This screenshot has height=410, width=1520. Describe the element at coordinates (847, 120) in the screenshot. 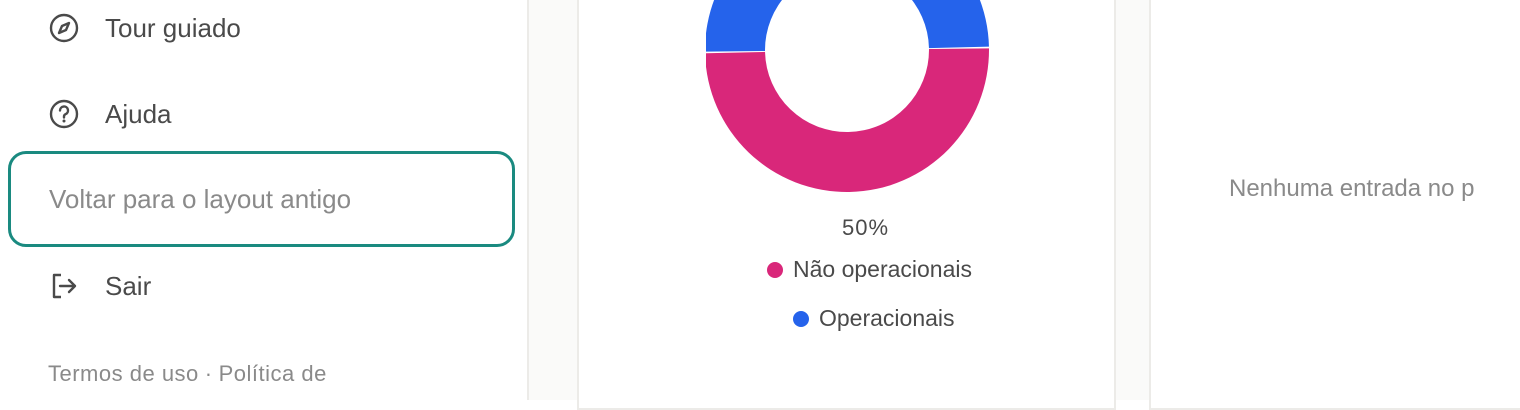

I see `donut-slice-nao-operacionais` at that location.